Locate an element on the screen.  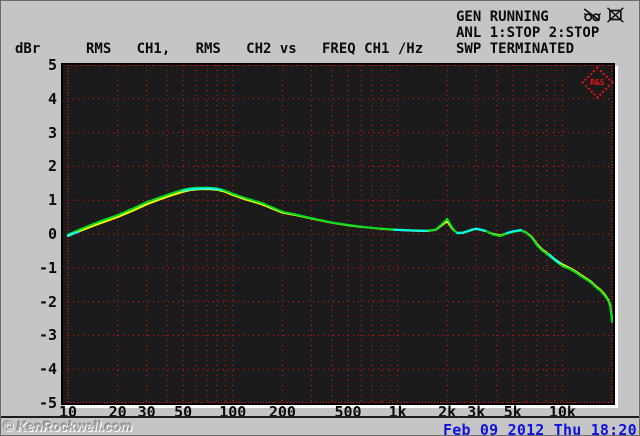
y-tick-label: 3 is located at coordinates (52, 132).